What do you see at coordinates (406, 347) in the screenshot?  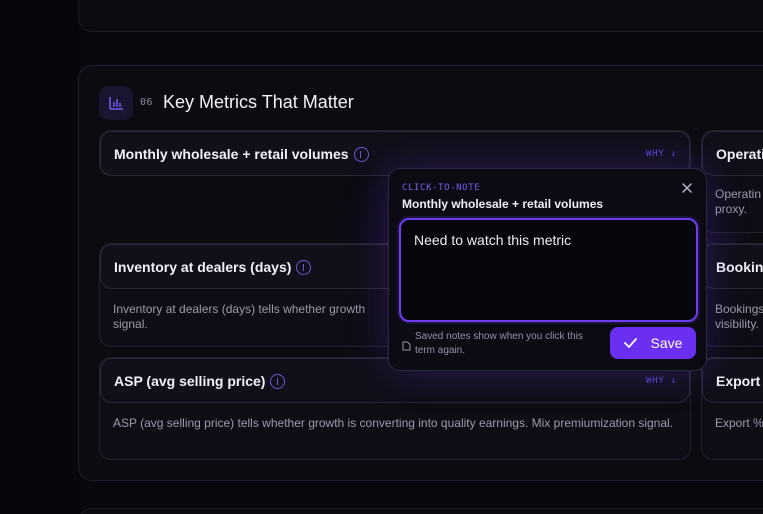 I see `note-icon` at bounding box center [406, 347].